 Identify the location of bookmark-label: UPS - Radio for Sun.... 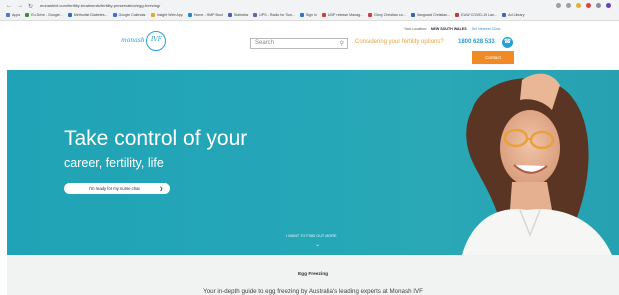
(277, 15).